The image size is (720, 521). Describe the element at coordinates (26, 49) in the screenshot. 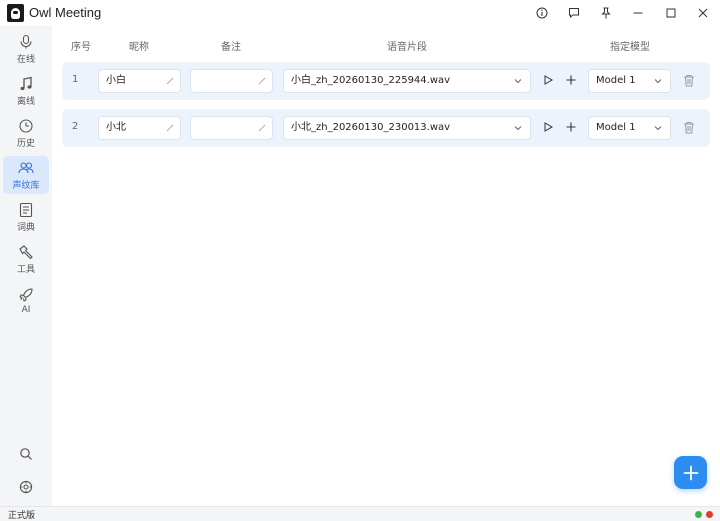

I see `sidebar-item-online: 在线` at that location.